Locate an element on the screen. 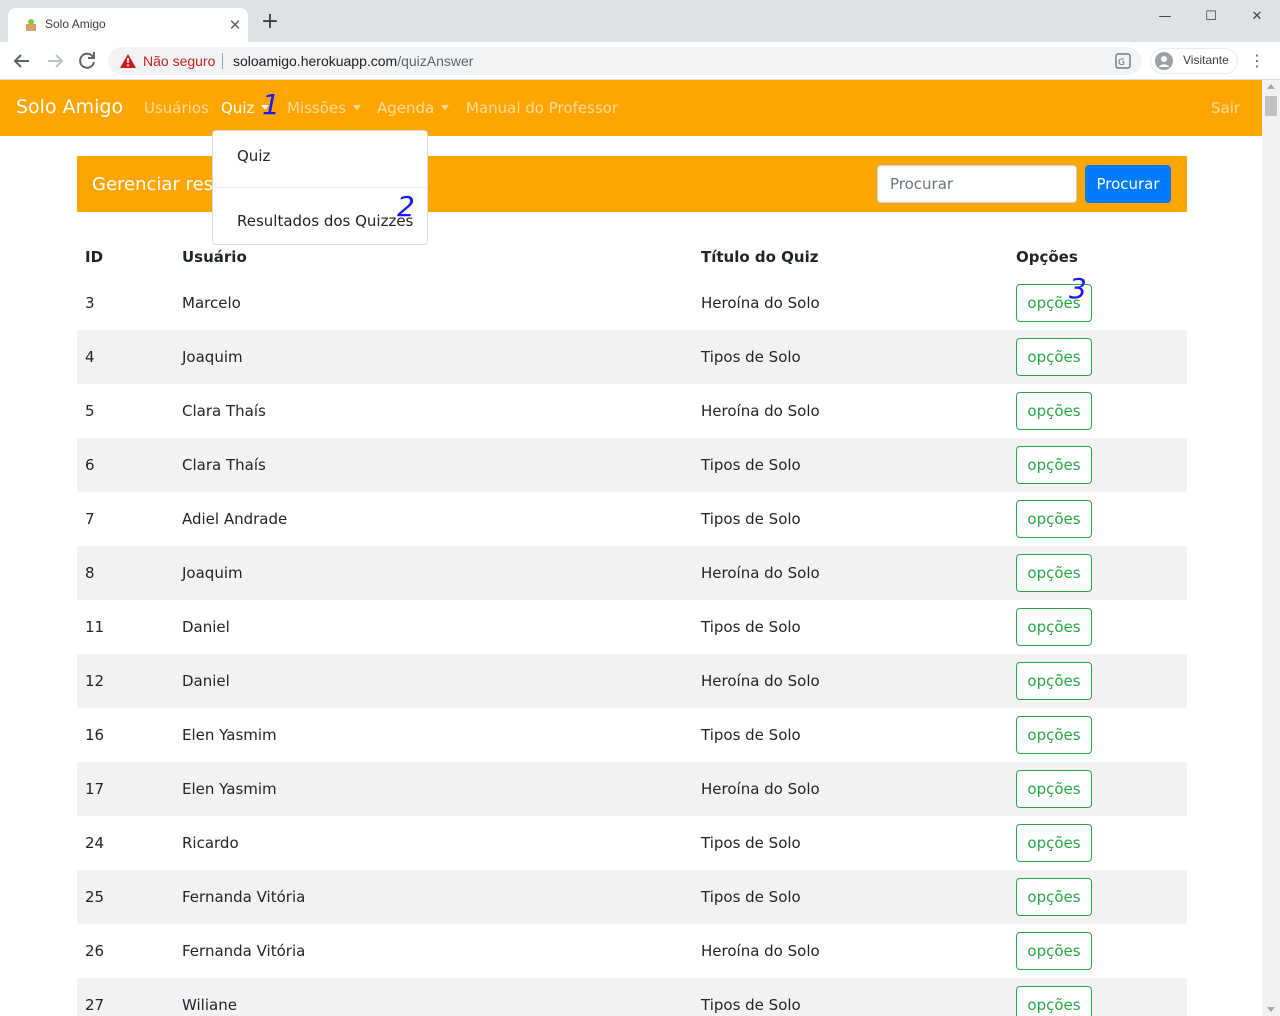 The height and width of the screenshot is (1016, 1280). column-header-id: ID is located at coordinates (94, 257).